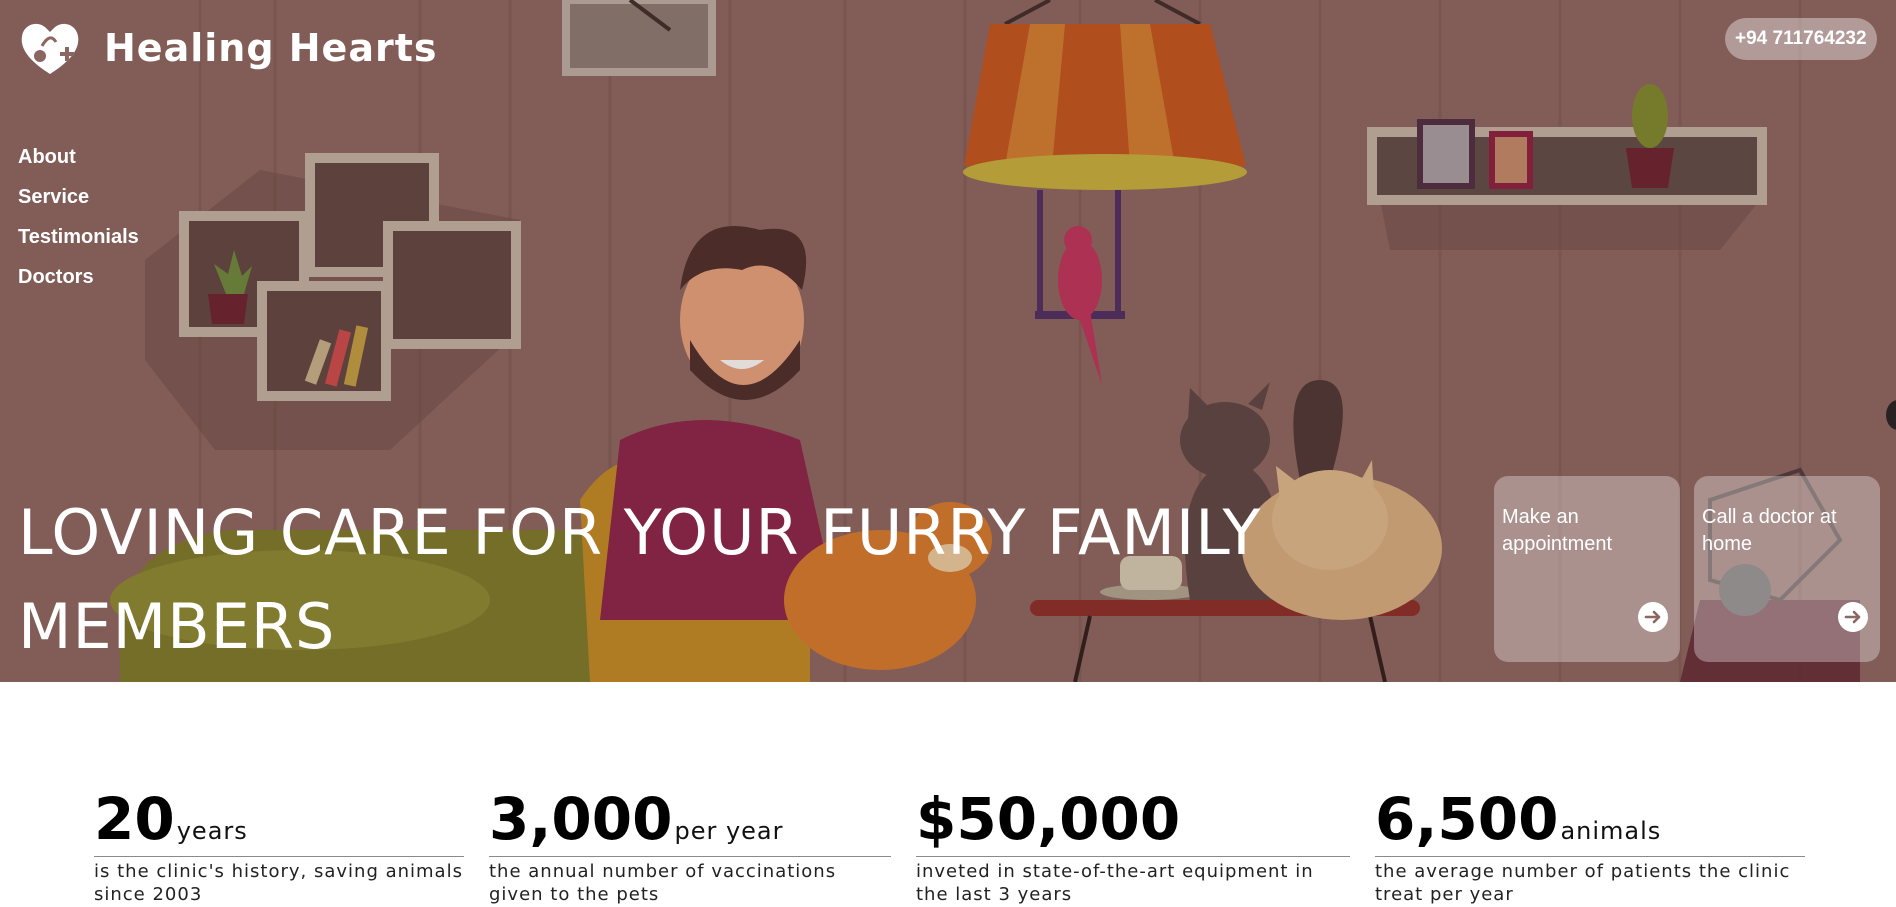  I want to click on nav-item-doctors: Doctors, so click(78, 277).